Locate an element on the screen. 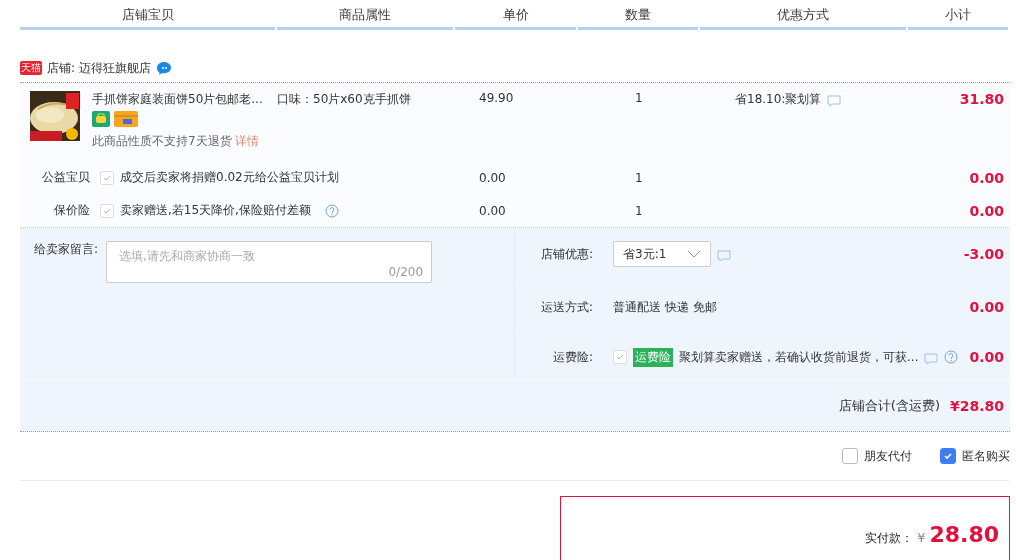 The width and height of the screenshot is (1016, 560). unit-price: 49.90 is located at coordinates (496, 98).